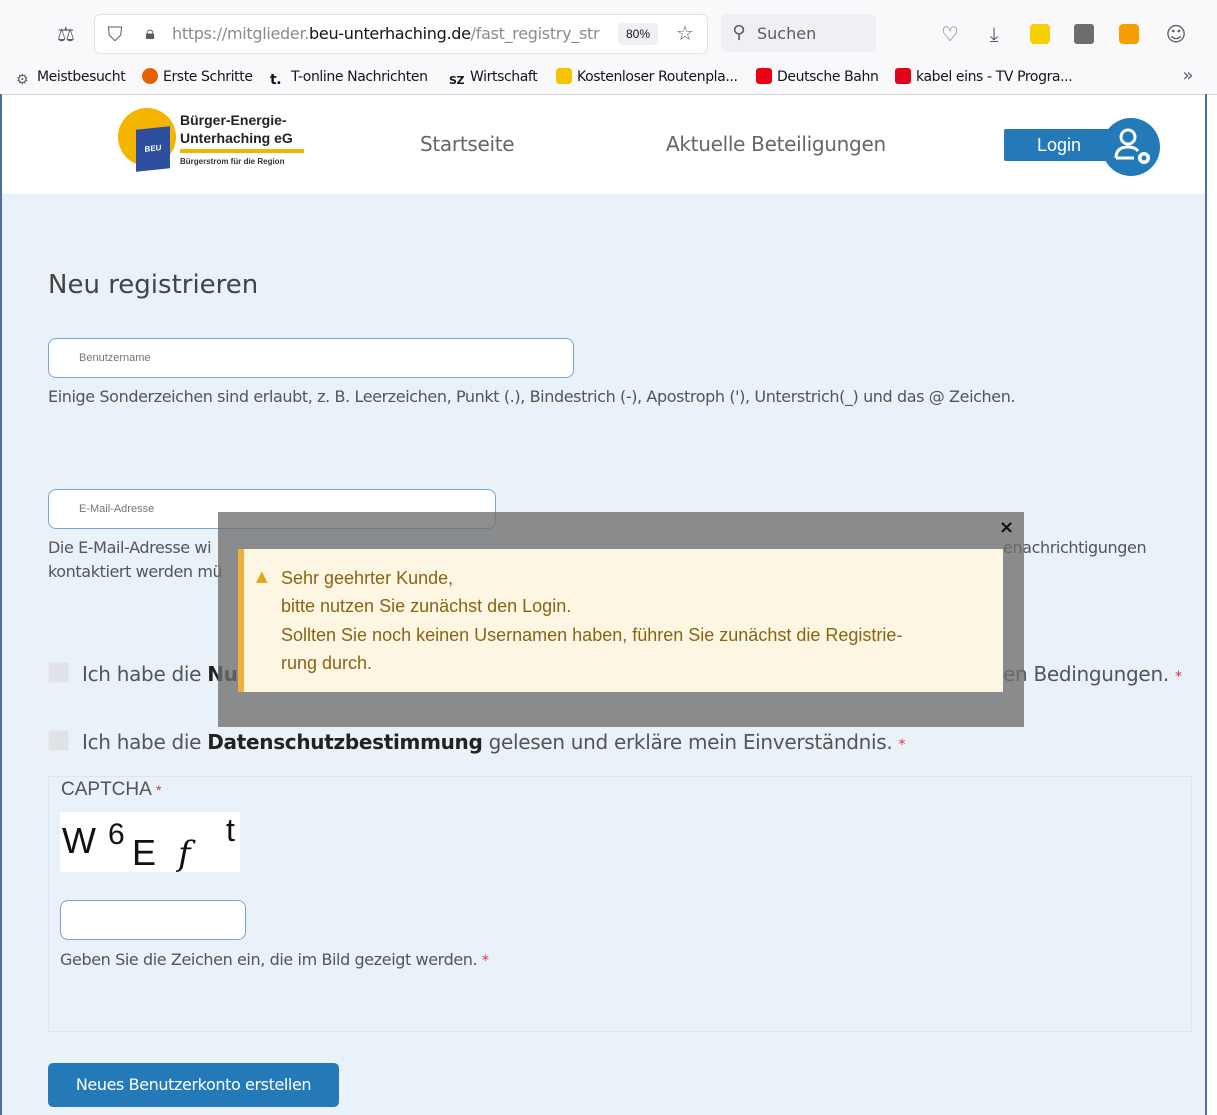  Describe the element at coordinates (457, 80) in the screenshot. I see `sz-icon: SZ` at that location.